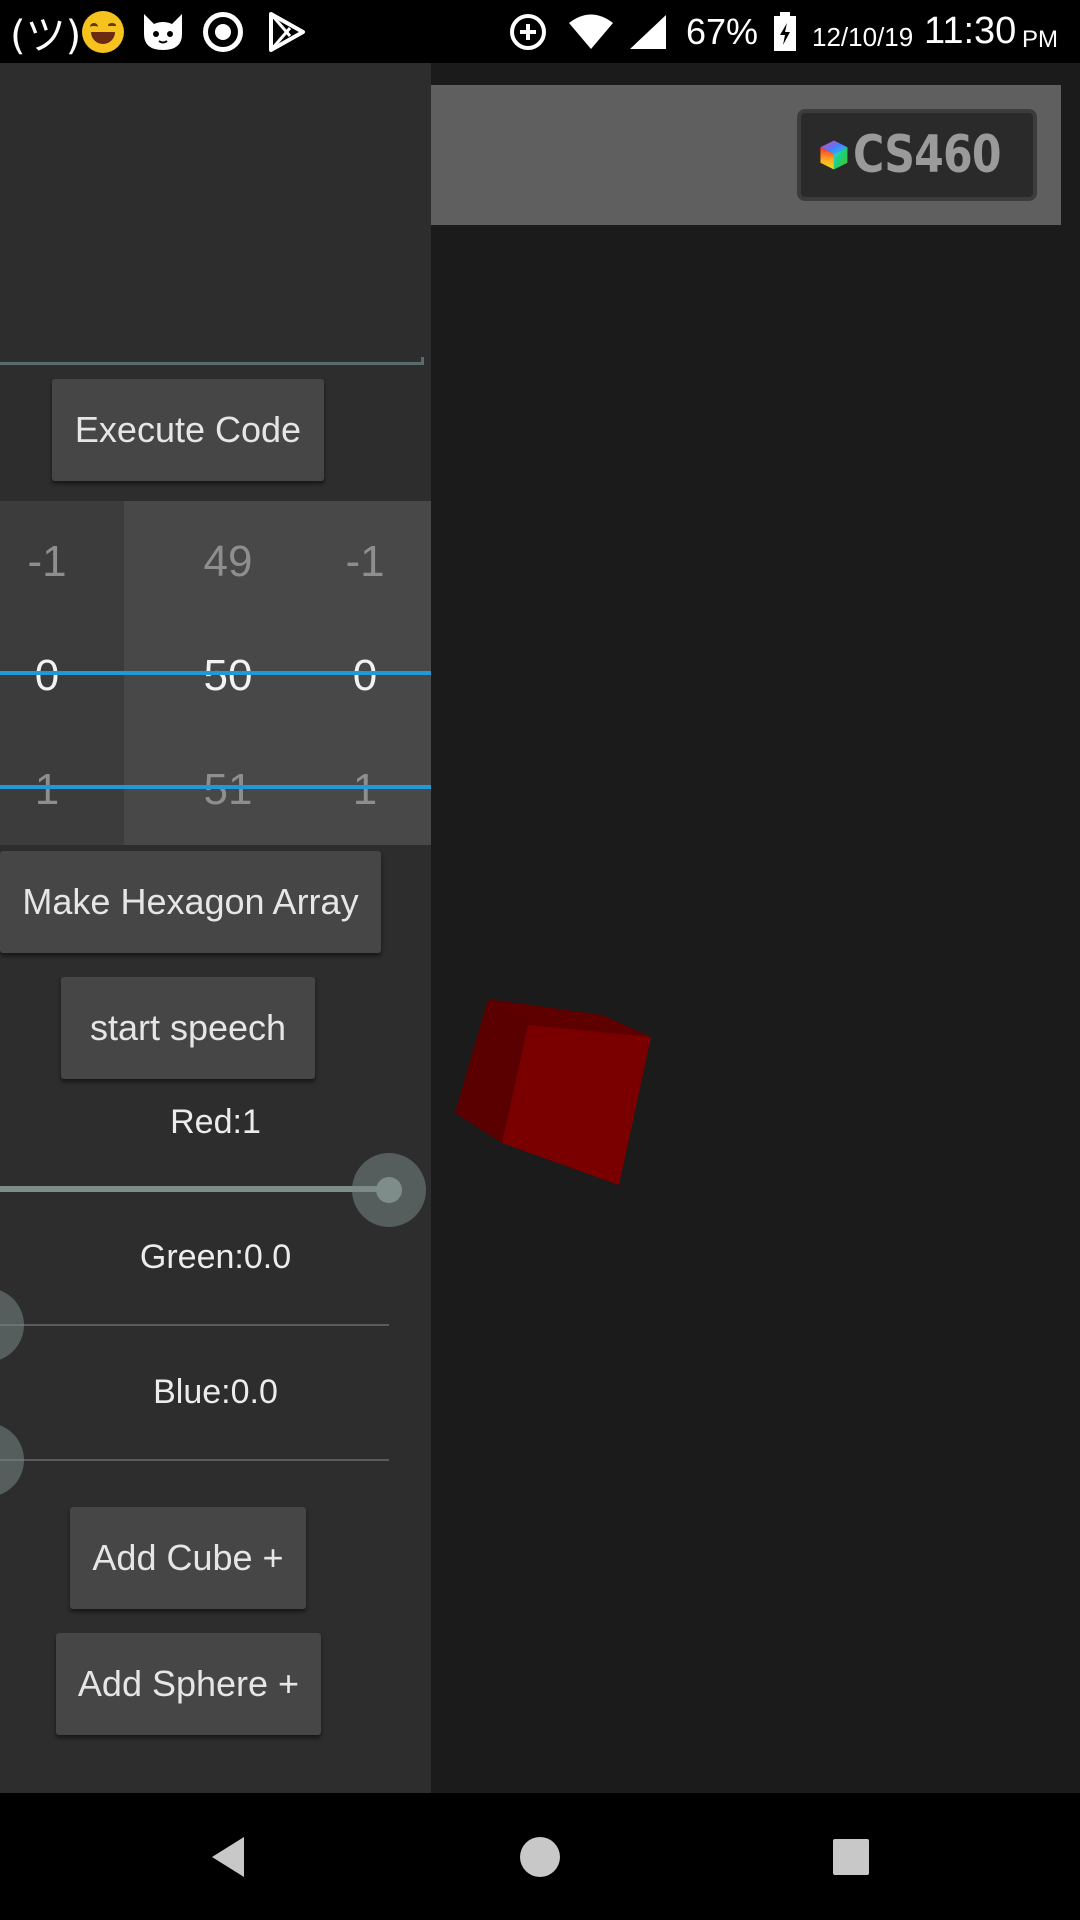 The height and width of the screenshot is (1920, 1080). Describe the element at coordinates (851, 1856) in the screenshot. I see `recents-icon` at that location.